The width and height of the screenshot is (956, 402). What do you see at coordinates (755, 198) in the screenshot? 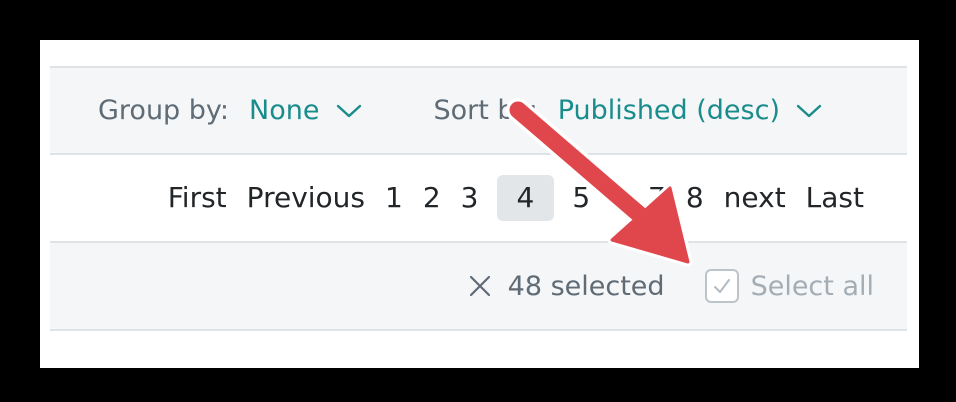
I see `pager-next: next` at bounding box center [755, 198].